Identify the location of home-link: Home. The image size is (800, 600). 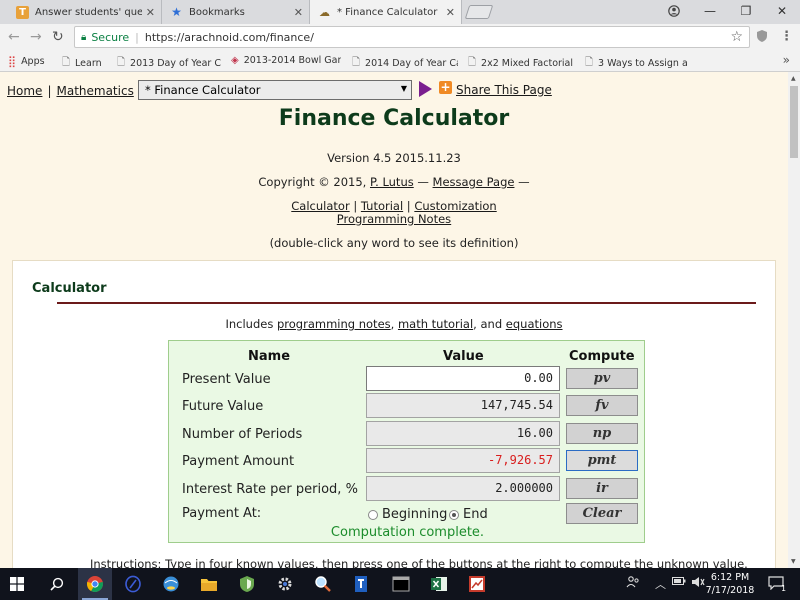
(24, 91).